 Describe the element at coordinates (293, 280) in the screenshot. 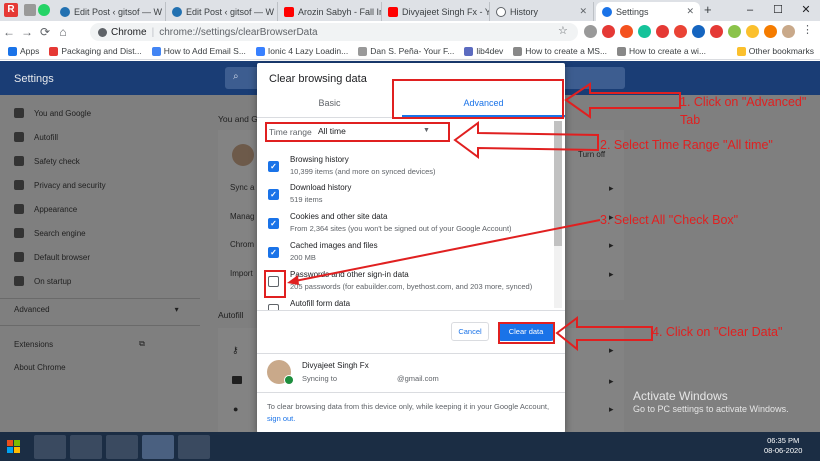

I see `arrow-step3-head` at that location.